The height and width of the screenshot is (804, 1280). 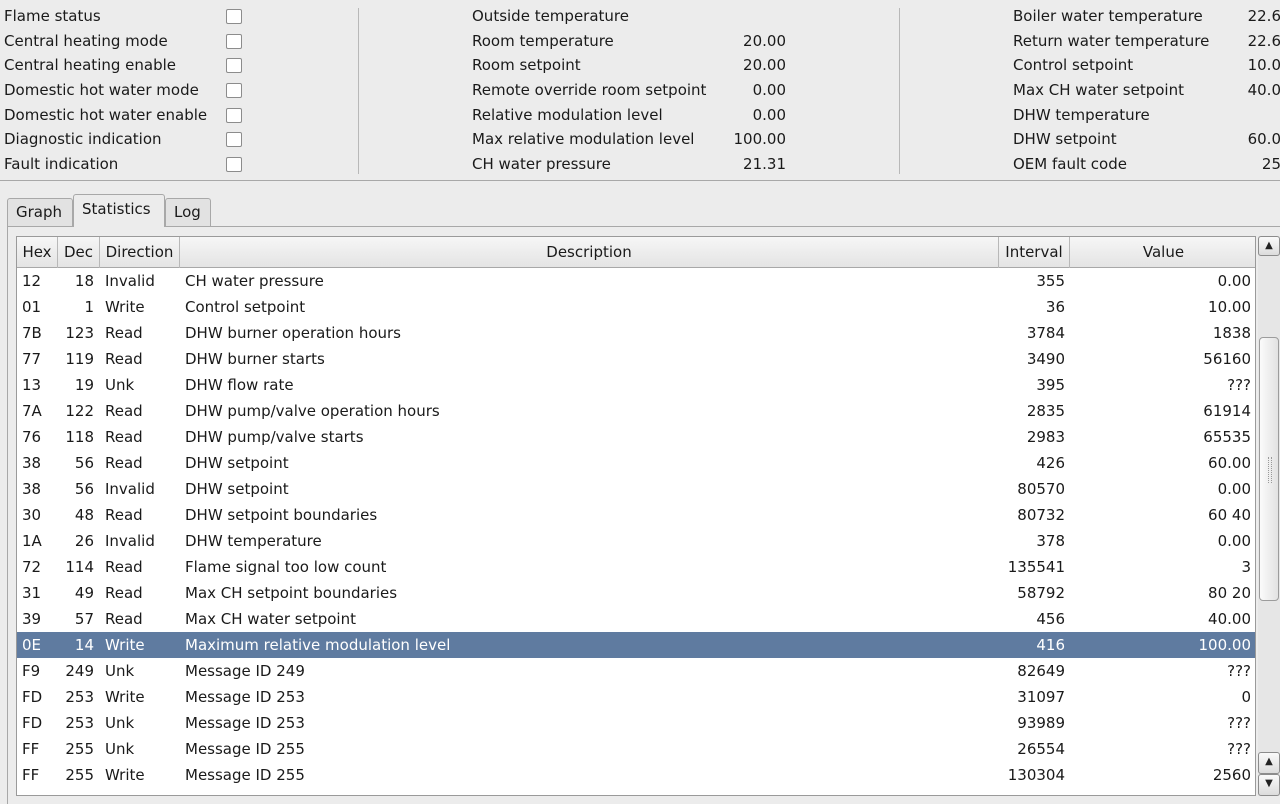 I want to click on flag-row: Domestic hot water mode, so click(x=126, y=90).